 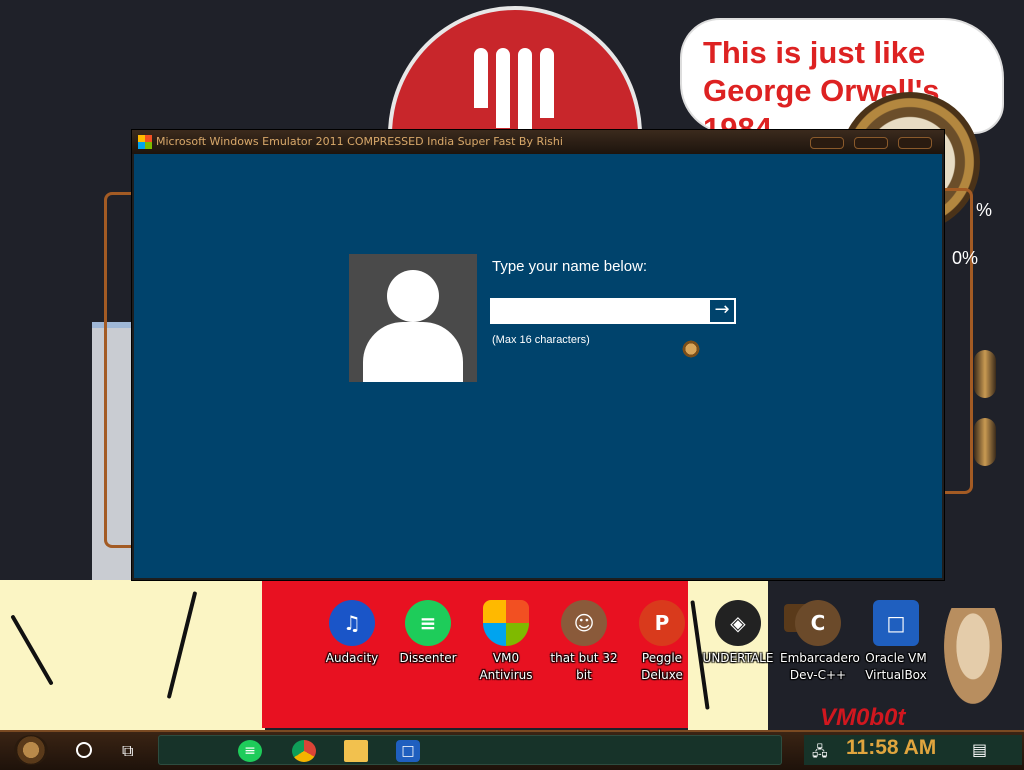 What do you see at coordinates (584, 666) in the screenshot?
I see `desktop-icon-label: that but 32 bit` at bounding box center [584, 666].